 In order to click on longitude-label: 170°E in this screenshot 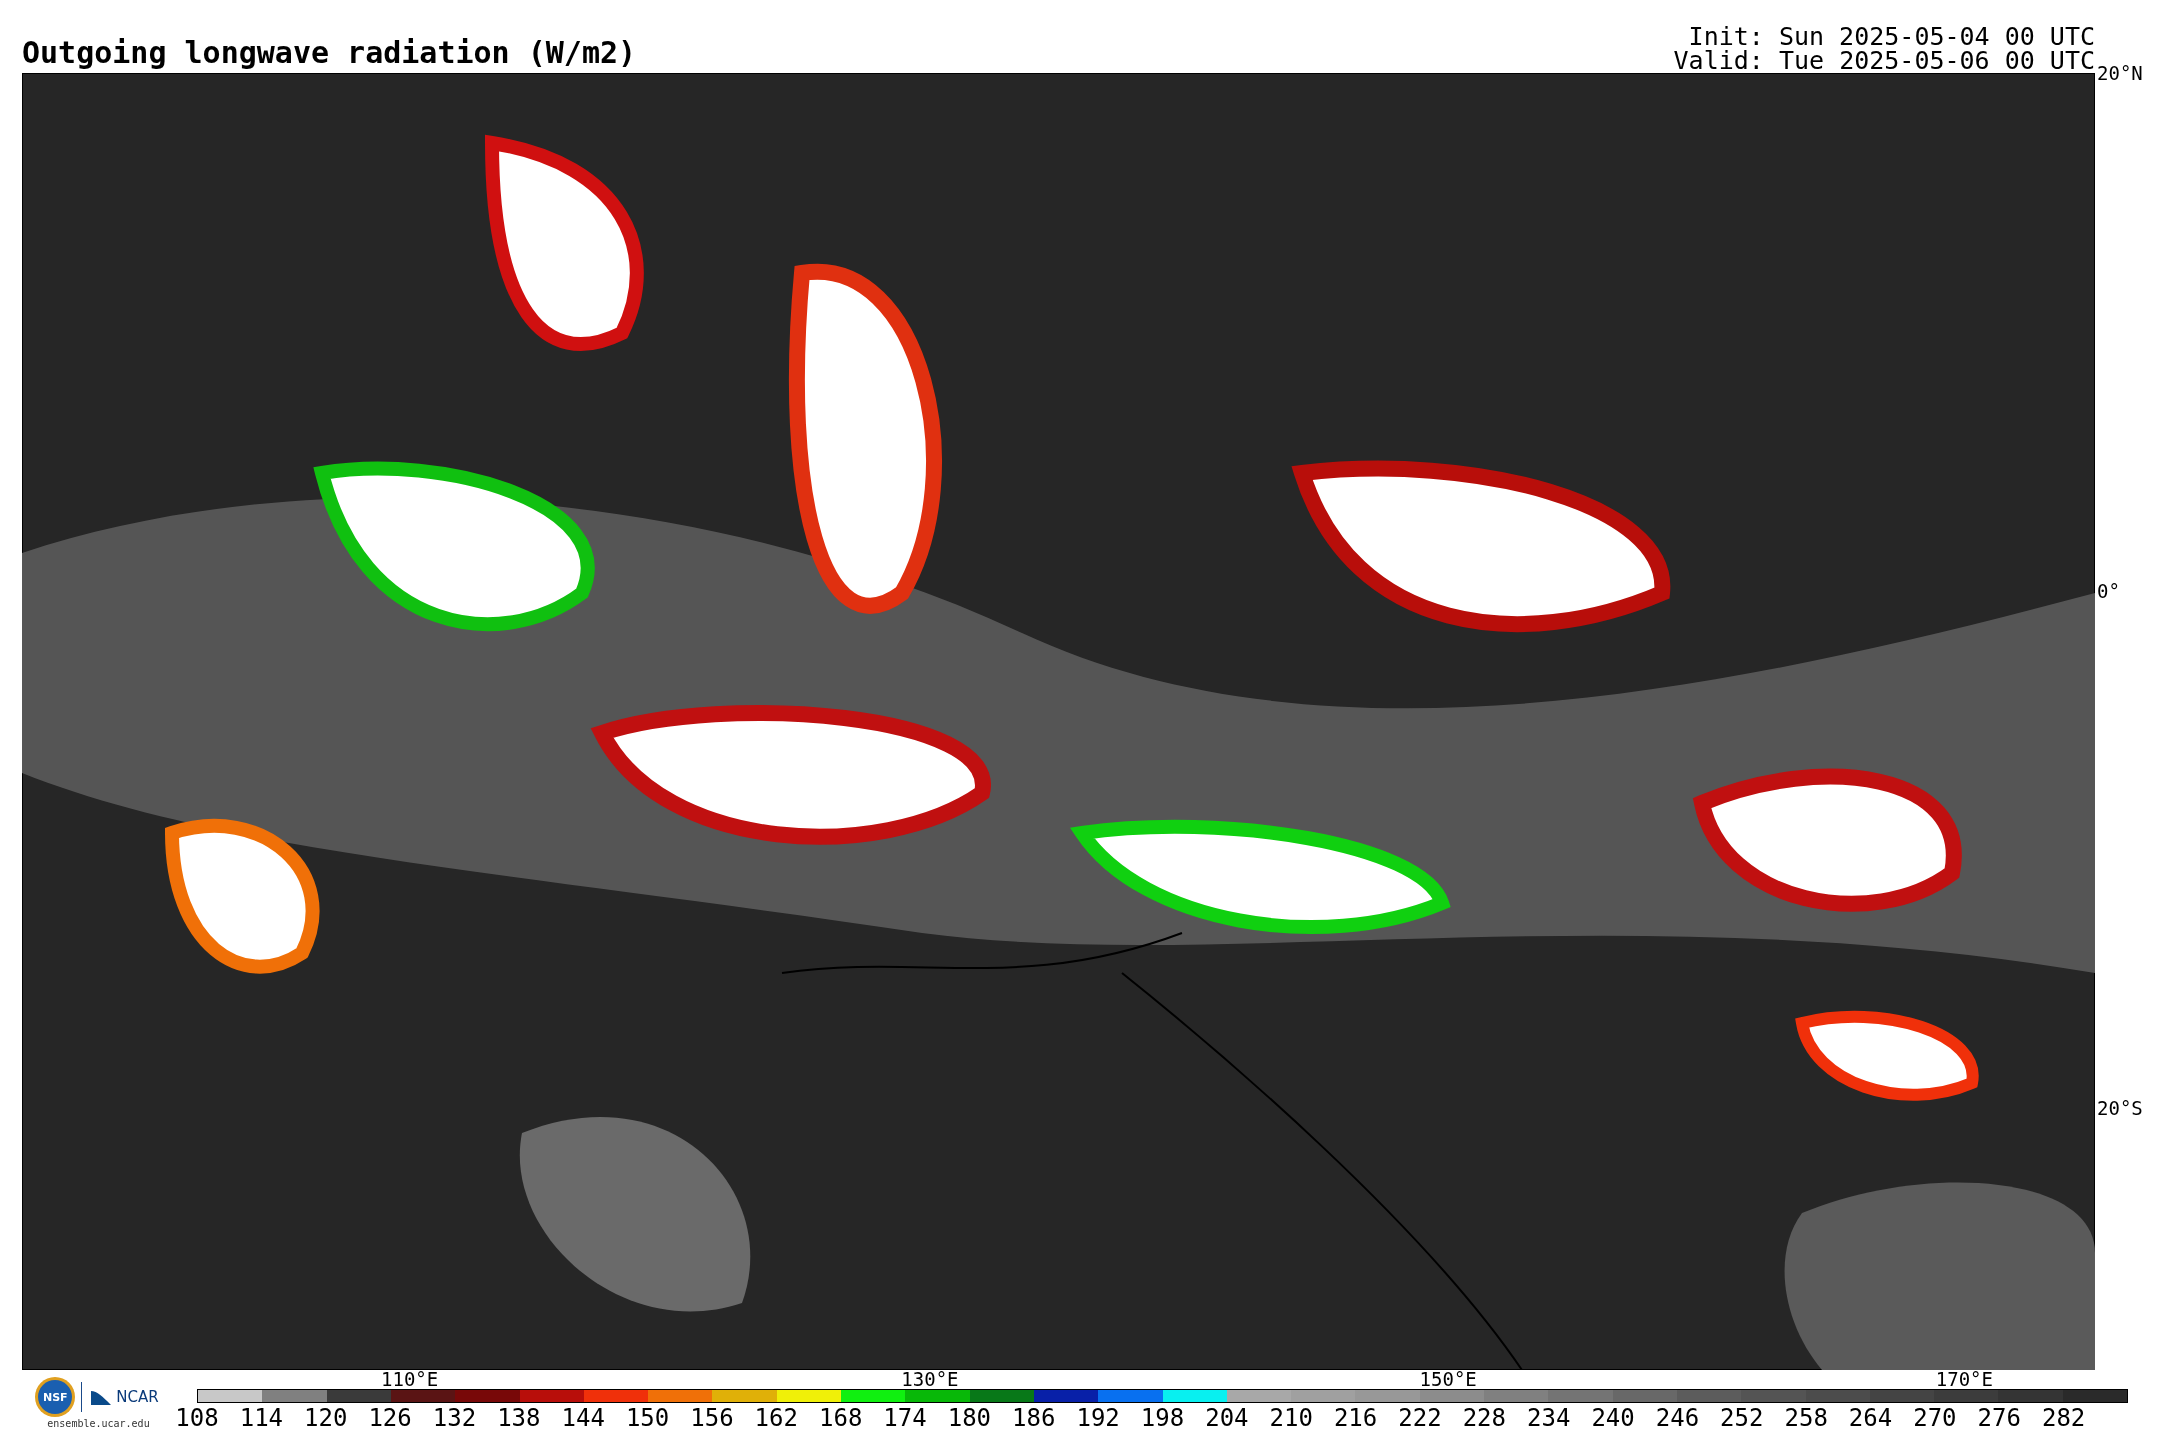, I will do `click(1964, 1379)`.